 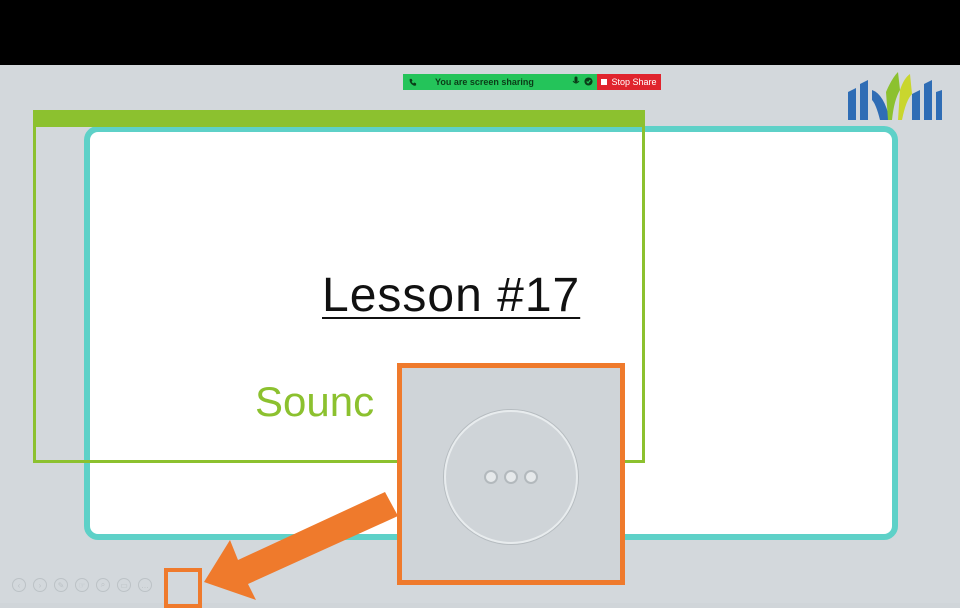 What do you see at coordinates (412, 82) in the screenshot?
I see `phone-icon` at bounding box center [412, 82].